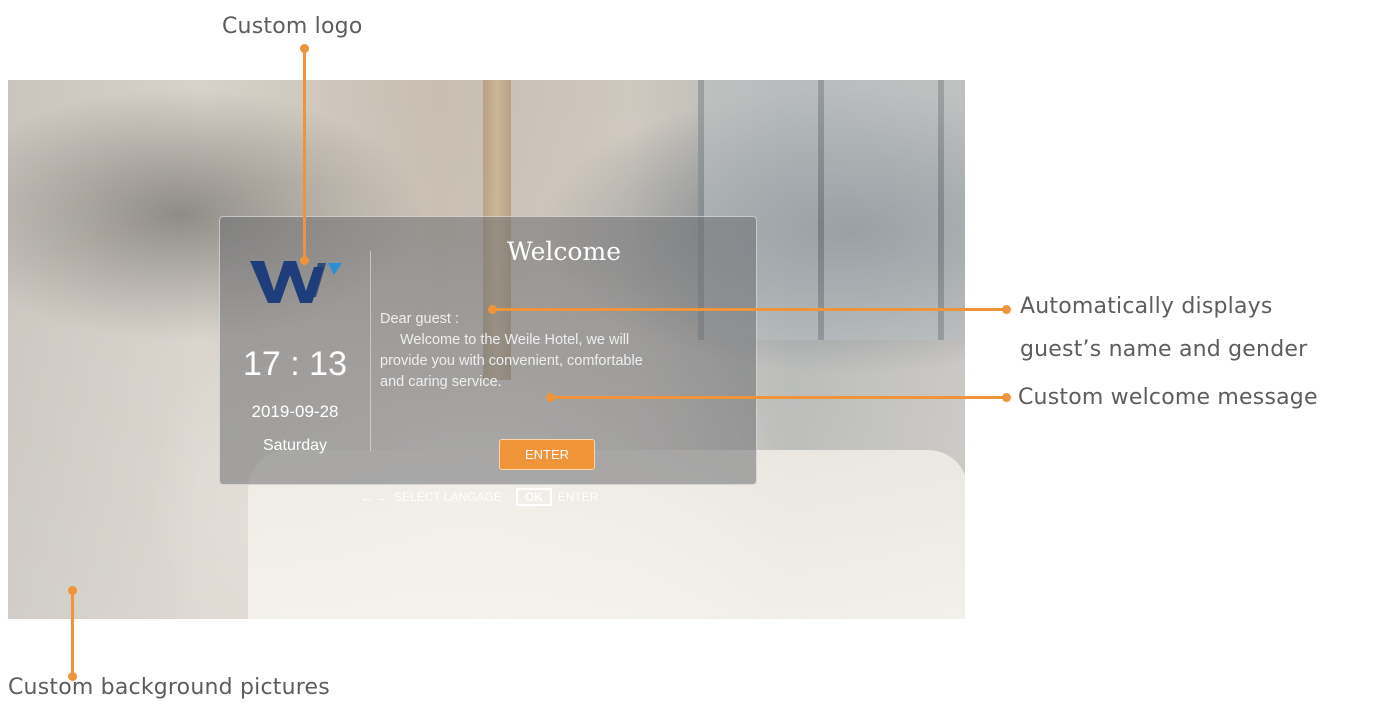 The height and width of the screenshot is (714, 1378). I want to click on annotation-guest-gender: guest’s name and gender, so click(1164, 349).